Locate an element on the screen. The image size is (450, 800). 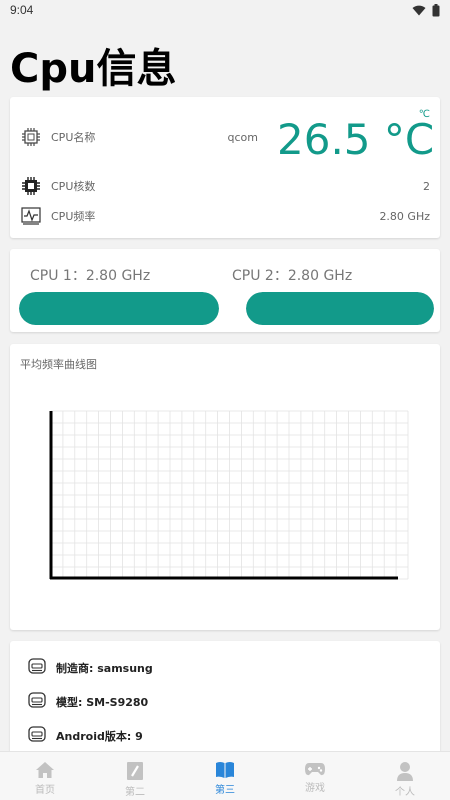
cpu-name-row: CPU名称 qcom is located at coordinates (225, 137).